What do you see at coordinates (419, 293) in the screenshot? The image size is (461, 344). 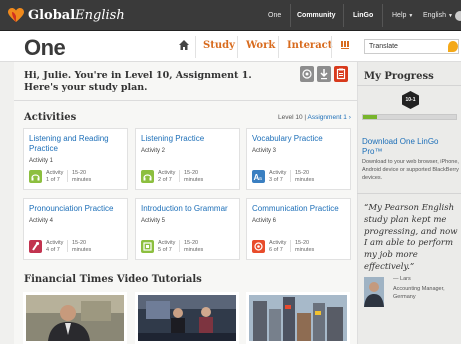 I see `testimonial-role: Accounting Manager, Germany` at bounding box center [419, 293].